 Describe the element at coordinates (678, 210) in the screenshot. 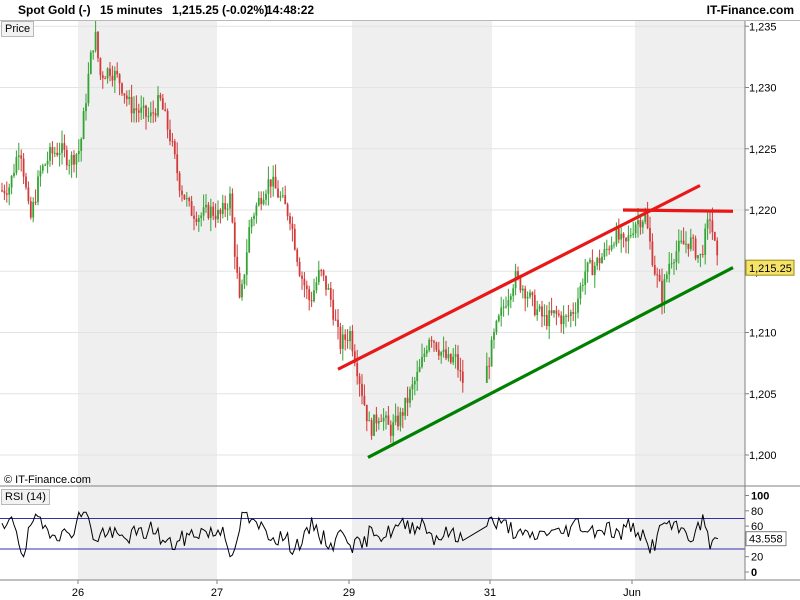

I see `resistance-trendline` at that location.